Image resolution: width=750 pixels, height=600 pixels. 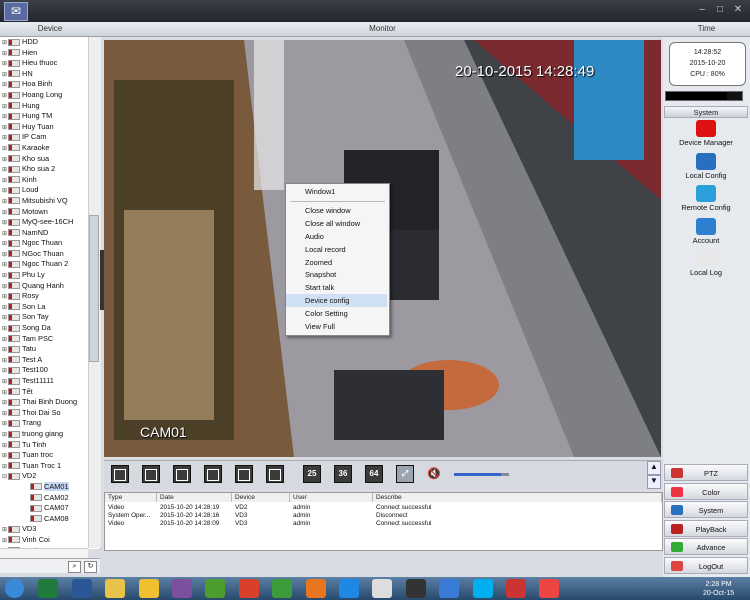 I want to click on menu-item: View Full, so click(x=336, y=326).